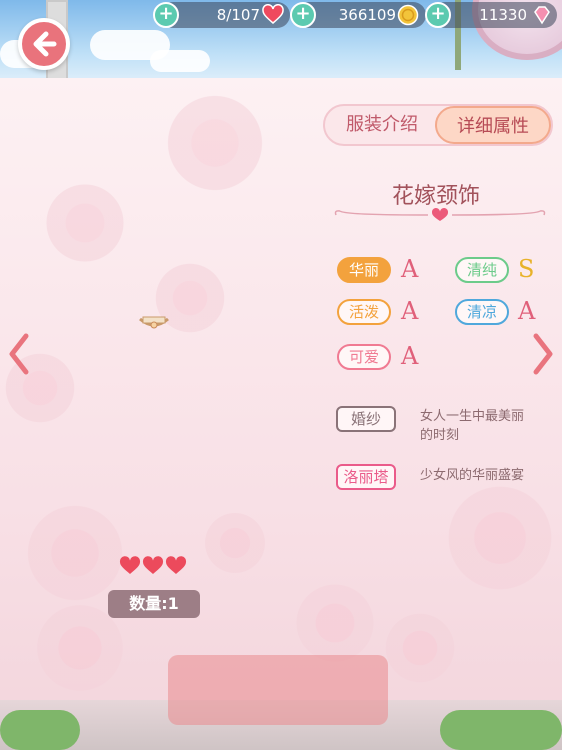  What do you see at coordinates (364, 312) in the screenshot?
I see `attribute-lively: 活泼` at bounding box center [364, 312].